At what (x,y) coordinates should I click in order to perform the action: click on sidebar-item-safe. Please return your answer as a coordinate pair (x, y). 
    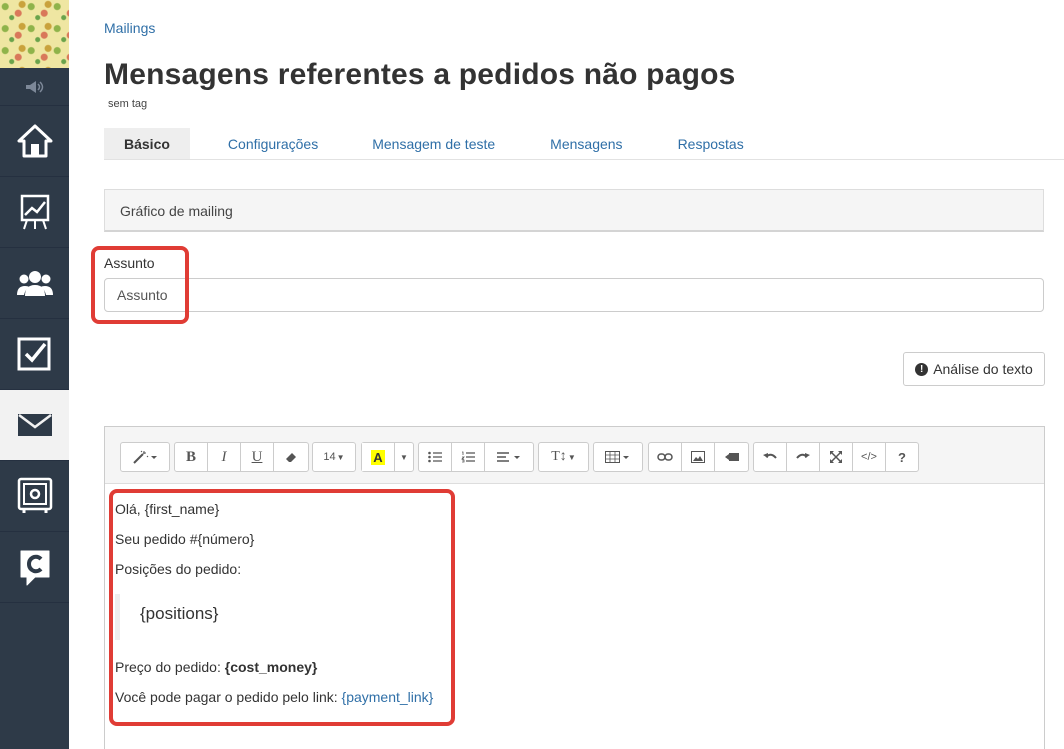
    Looking at the image, I should click on (34, 496).